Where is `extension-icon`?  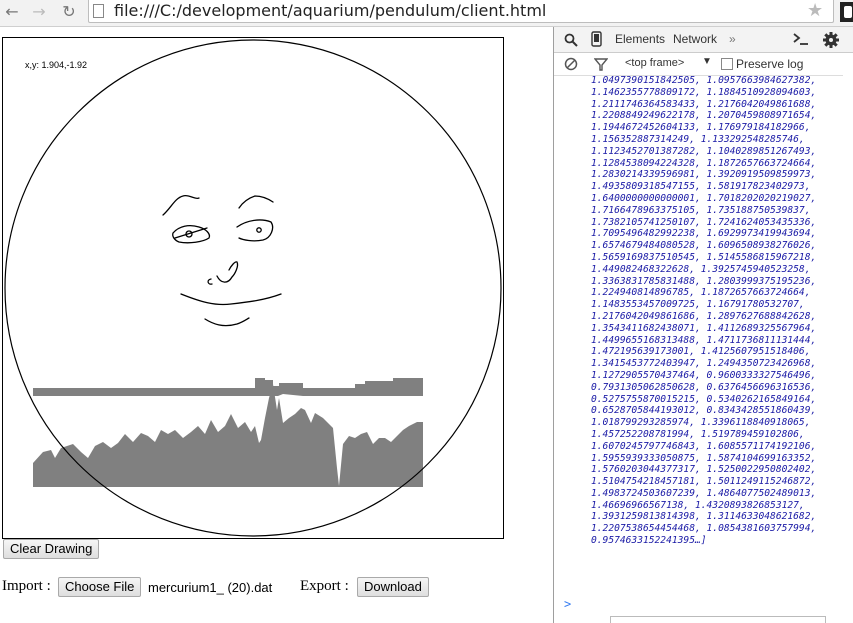 extension-icon is located at coordinates (846, 12).